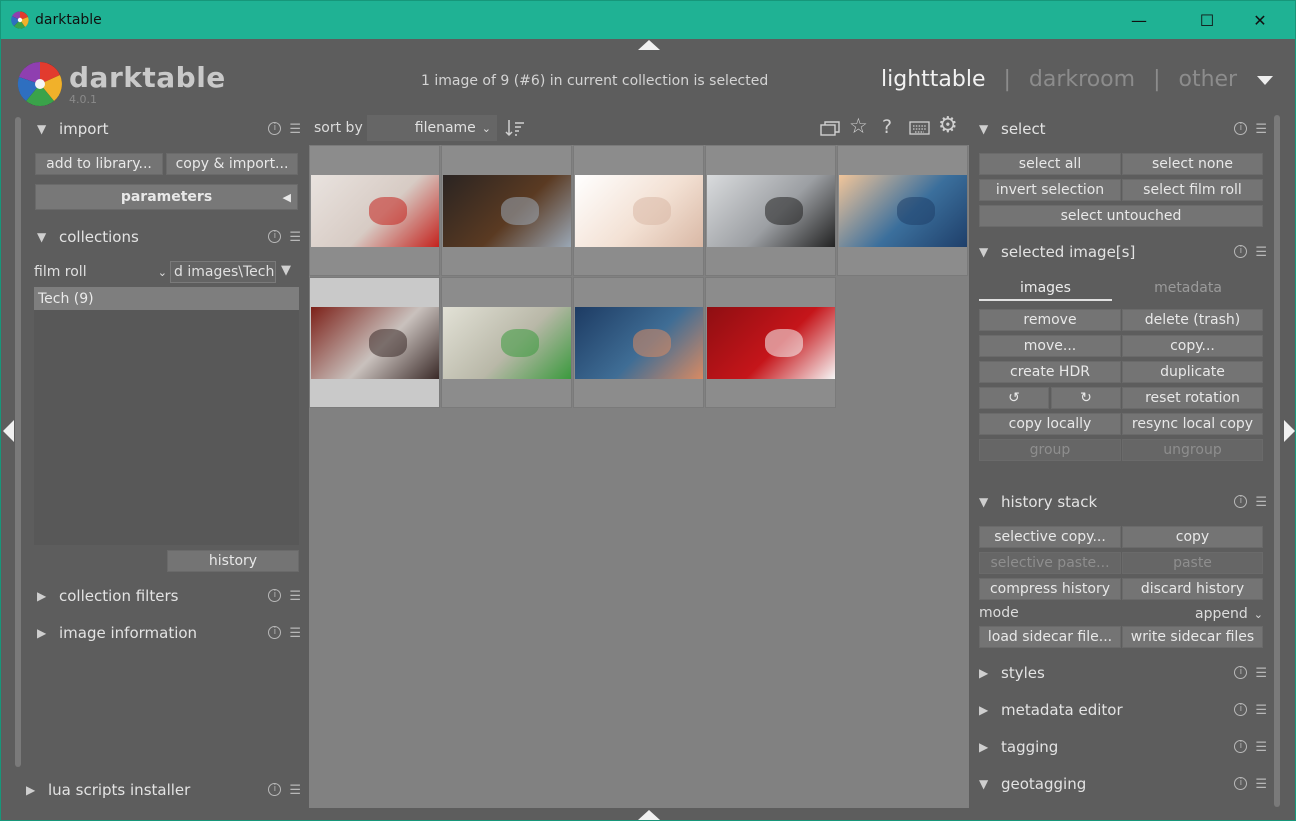 This screenshot has width=1296, height=821. Describe the element at coordinates (1192, 190) in the screenshot. I see `select-film-roll-button: select film roll` at that location.